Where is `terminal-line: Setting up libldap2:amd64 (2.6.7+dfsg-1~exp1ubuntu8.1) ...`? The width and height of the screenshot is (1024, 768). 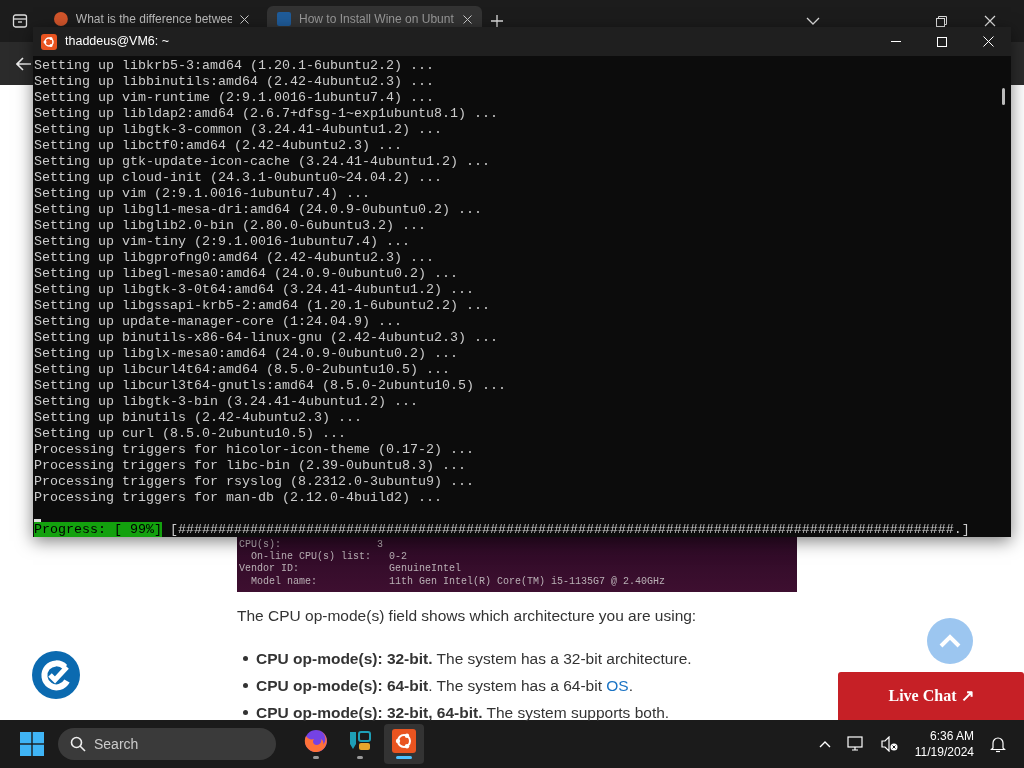 terminal-line: Setting up libldap2:amd64 (2.6.7+dfsg-1~exp1ubuntu8.1) ... is located at coordinates (266, 114).